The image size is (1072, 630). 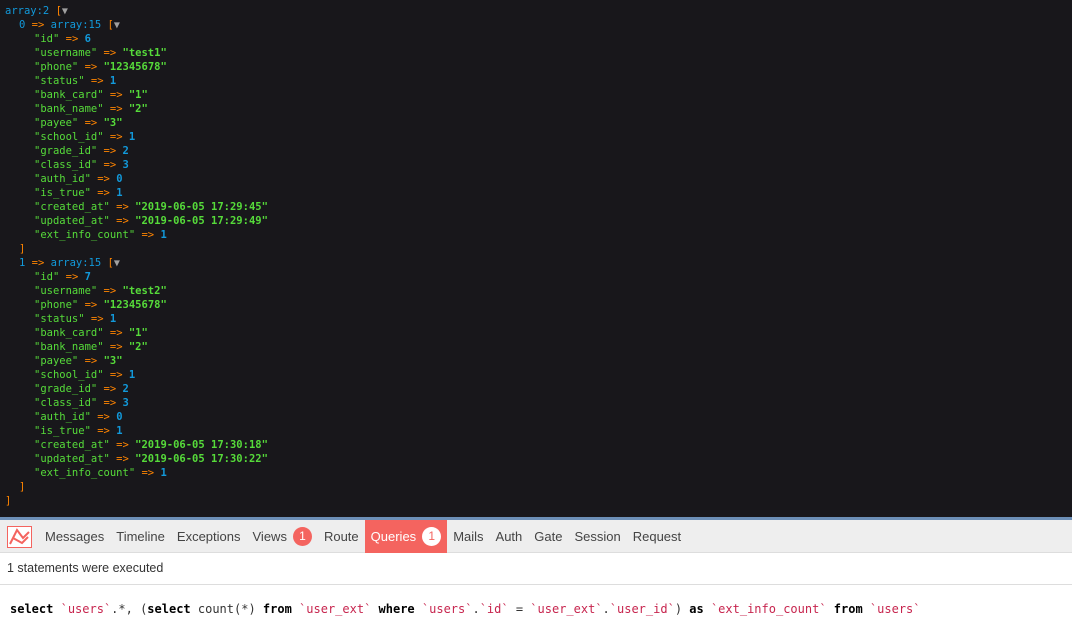 What do you see at coordinates (201, 207) in the screenshot?
I see `dump-string-value: "2019-06-05 17:29:45"` at bounding box center [201, 207].